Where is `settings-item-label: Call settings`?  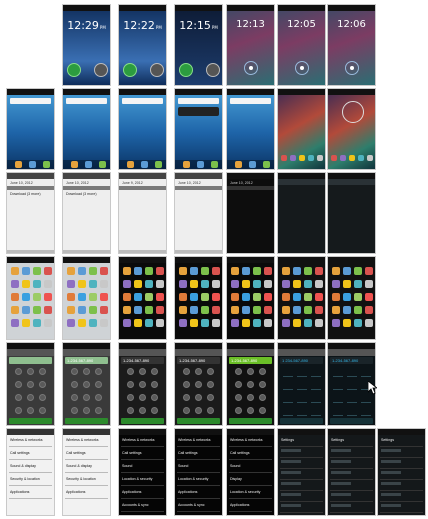
settings-item-label: Call settings is located at coordinates (132, 453).